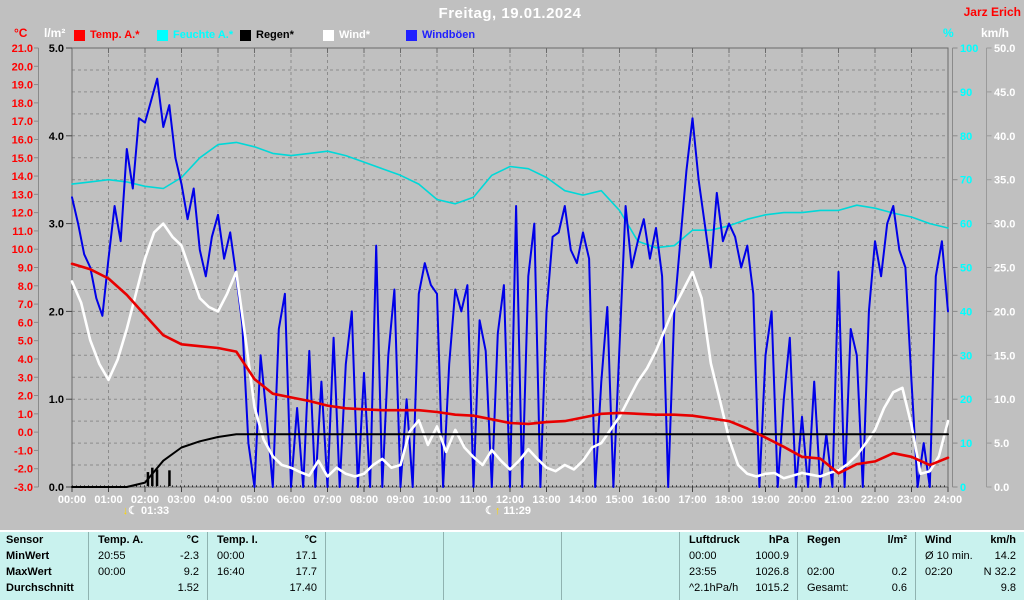 The height and width of the screenshot is (600, 1024). What do you see at coordinates (25, 360) in the screenshot?
I see `svg-text: 4.0` at bounding box center [25, 360].